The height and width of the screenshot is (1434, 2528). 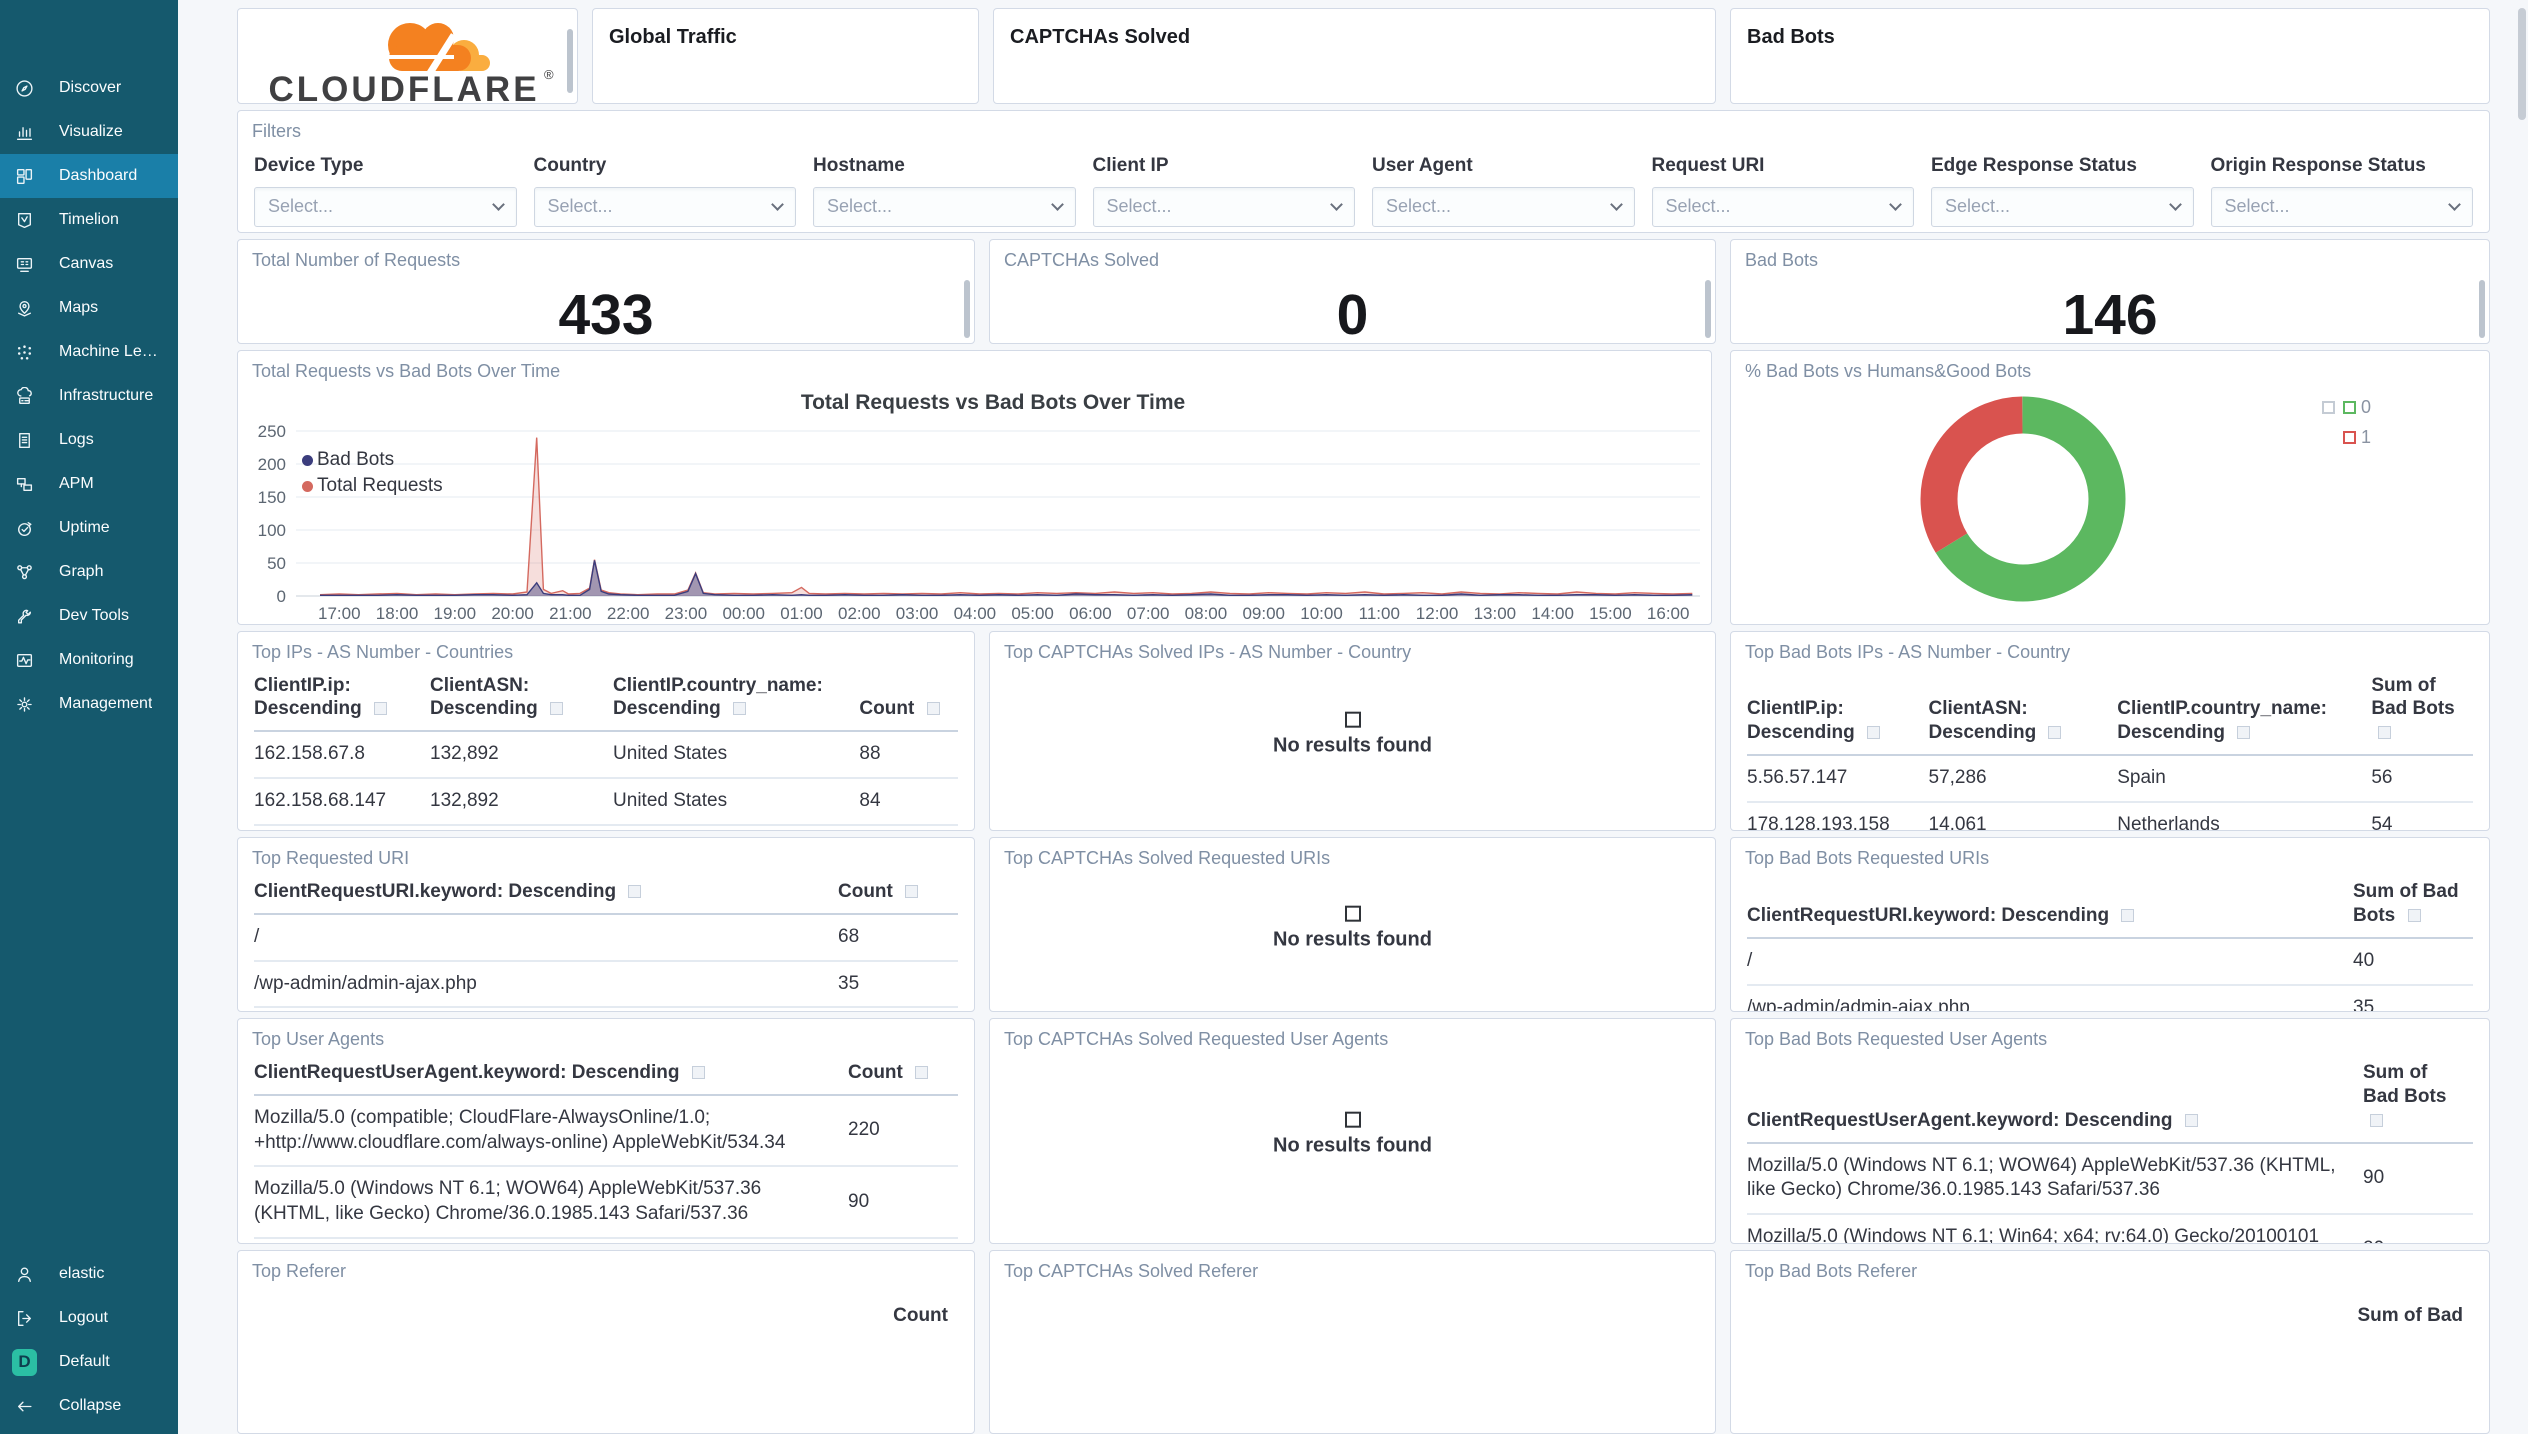 I want to click on column-header: Sum of Bad, so click(x=2410, y=1316).